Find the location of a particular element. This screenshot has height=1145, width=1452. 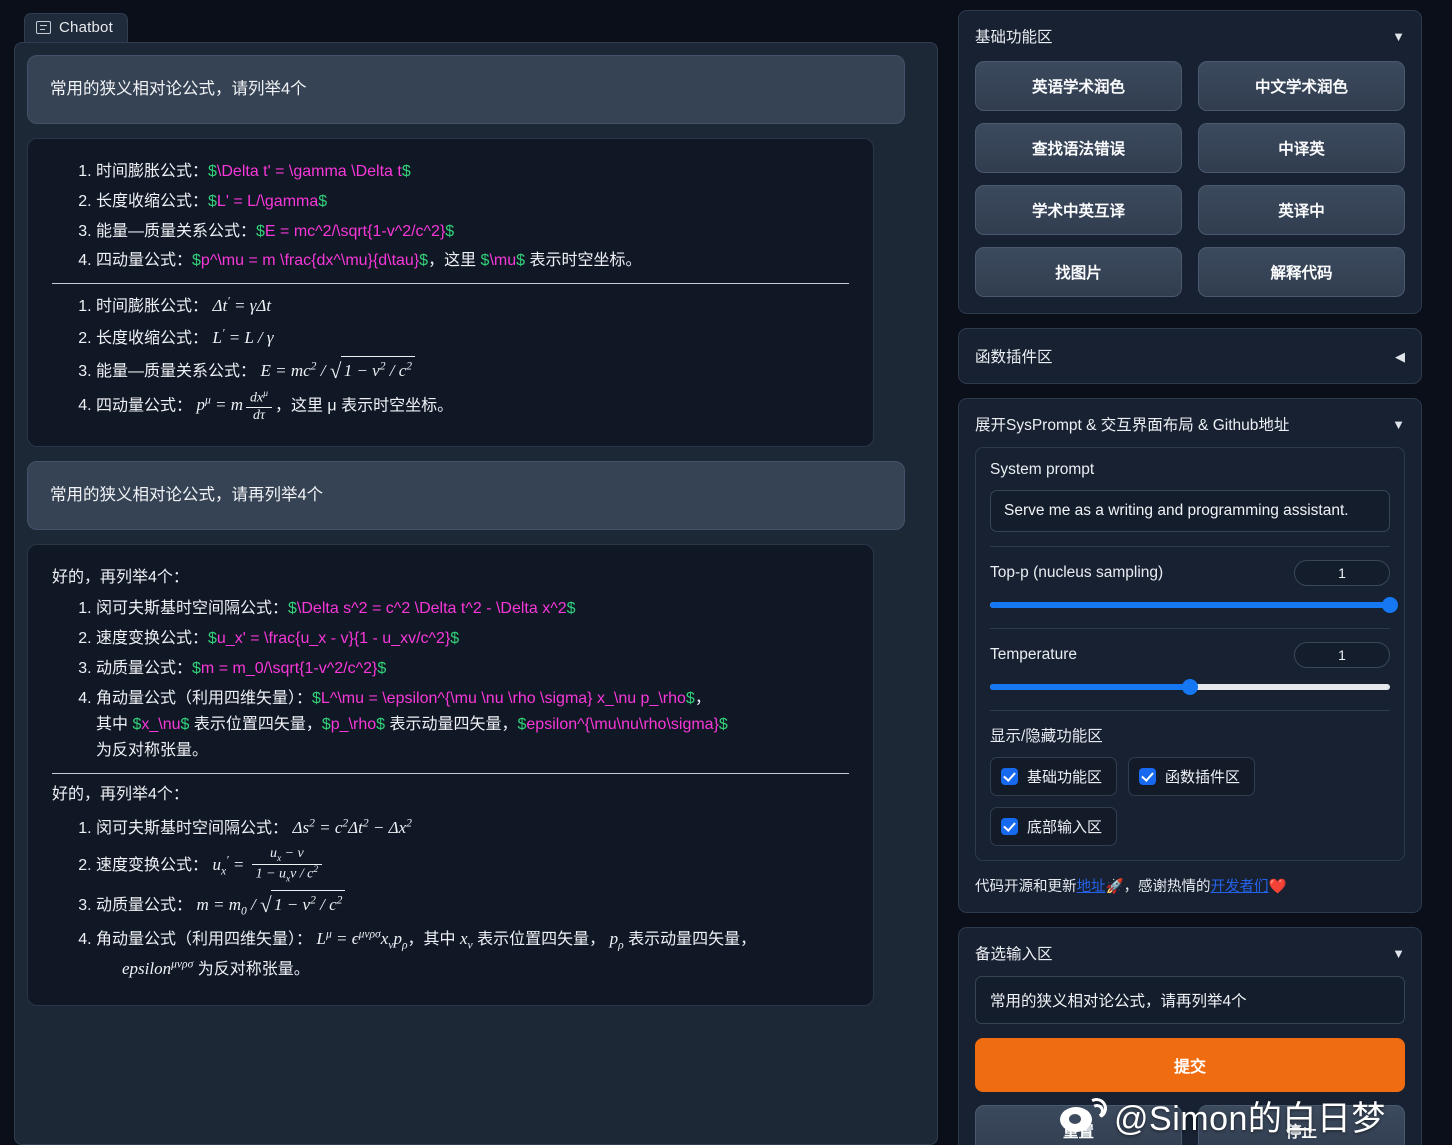

list-item: 能量—质量关系公式： E = mc2 / 1 − v2 / c2 is located at coordinates (472, 371).